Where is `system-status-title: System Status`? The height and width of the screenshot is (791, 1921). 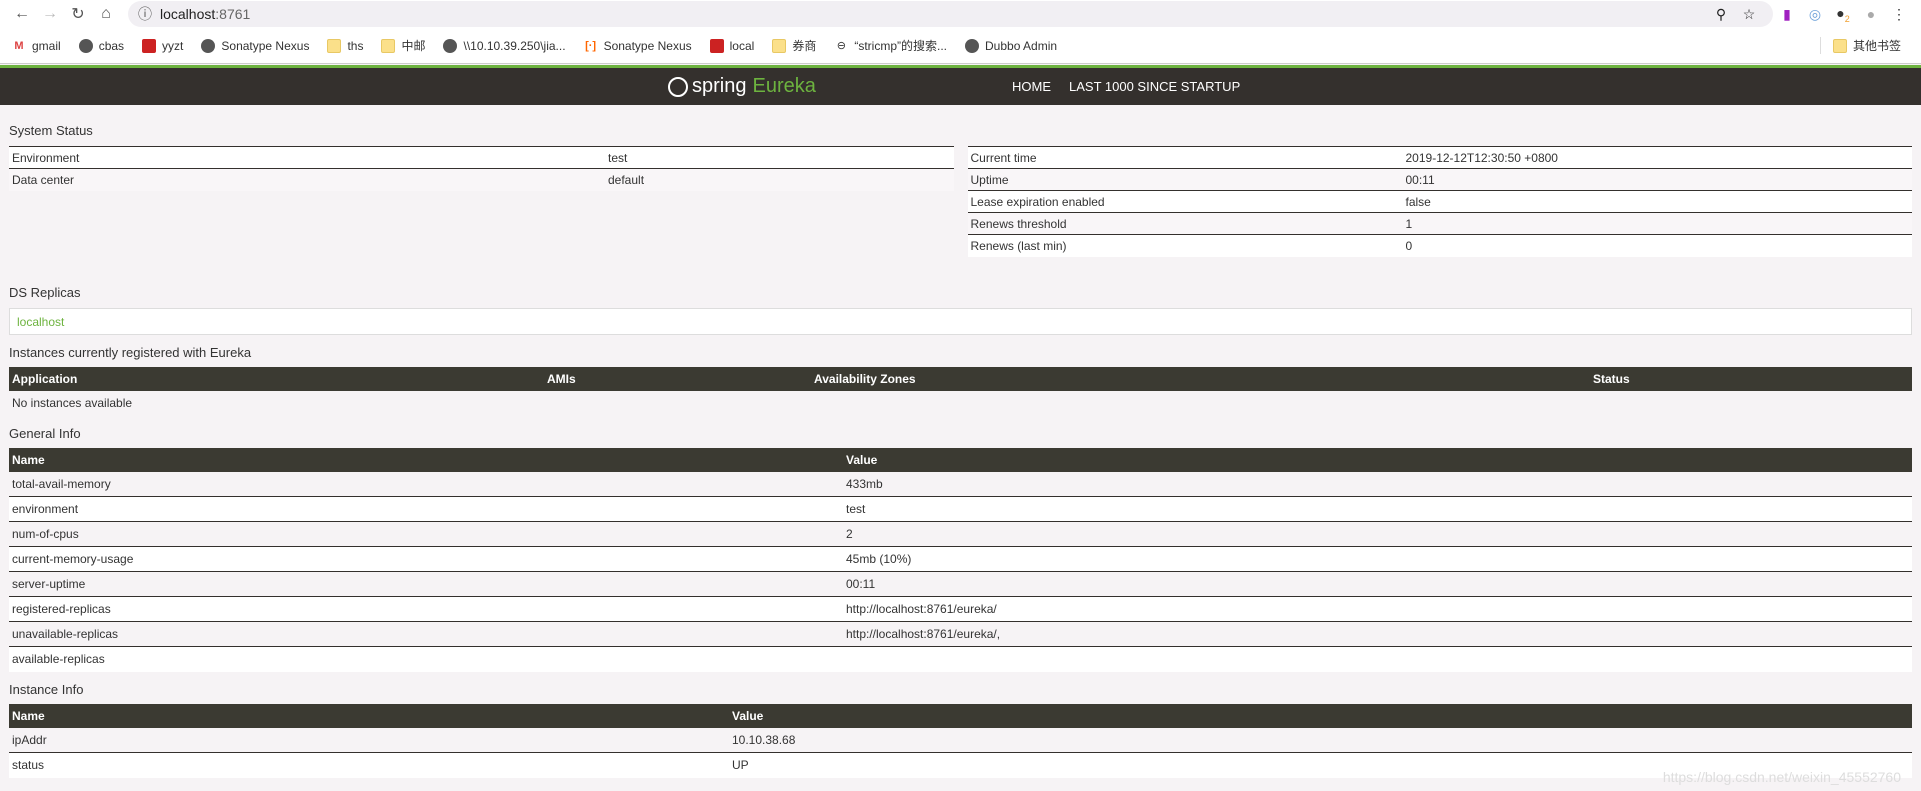 system-status-title: System Status is located at coordinates (51, 130).